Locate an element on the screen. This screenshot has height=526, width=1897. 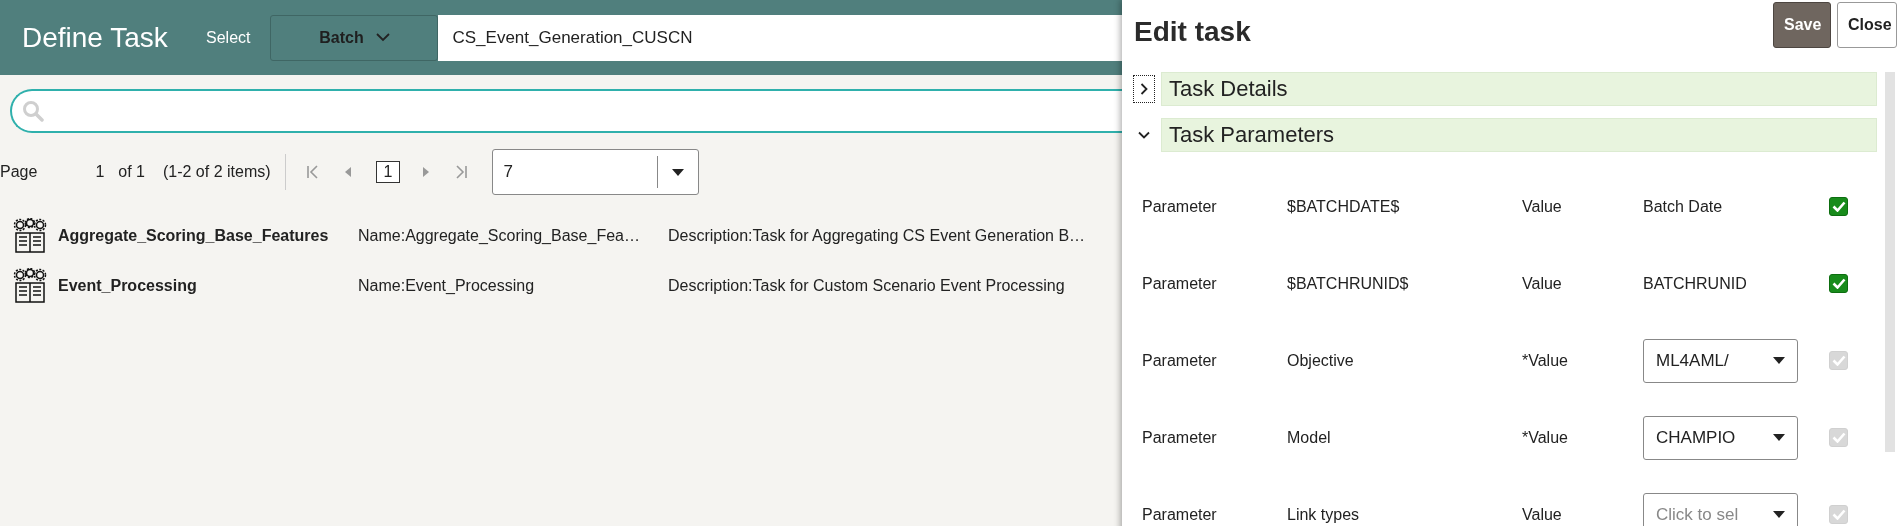
batch-dropdown: Batch is located at coordinates (354, 37).